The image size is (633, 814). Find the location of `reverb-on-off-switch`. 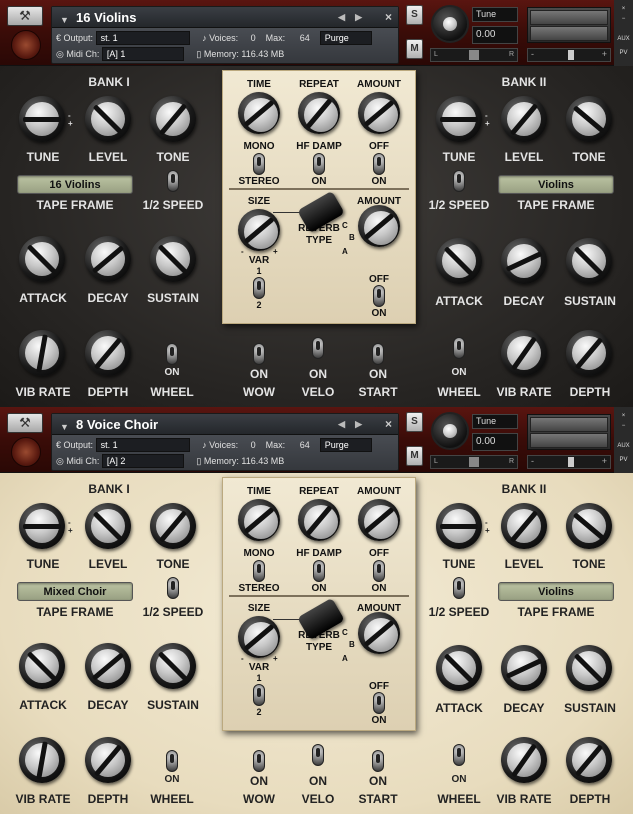

reverb-on-off-switch is located at coordinates (379, 703).